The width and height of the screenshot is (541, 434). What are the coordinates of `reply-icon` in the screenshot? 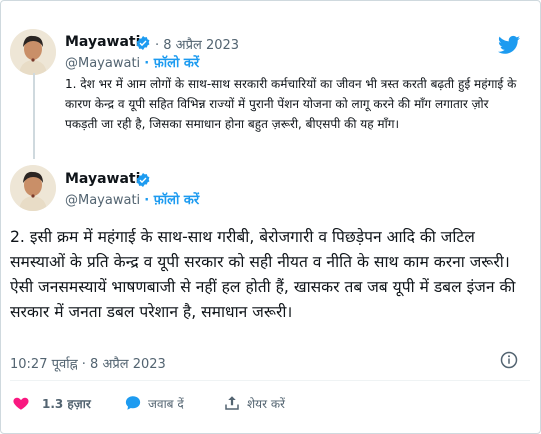 It's located at (133, 403).